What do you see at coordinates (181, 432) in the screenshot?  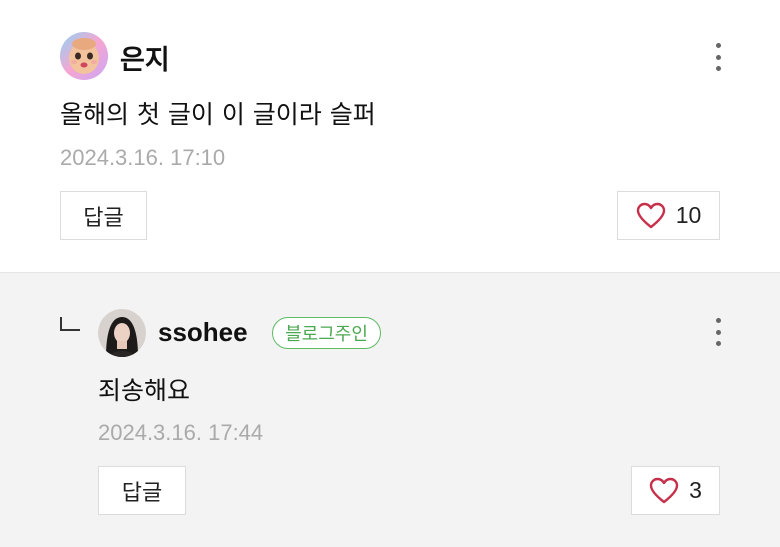 I see `comment-timestamp: 2024.3.16. 17:44` at bounding box center [181, 432].